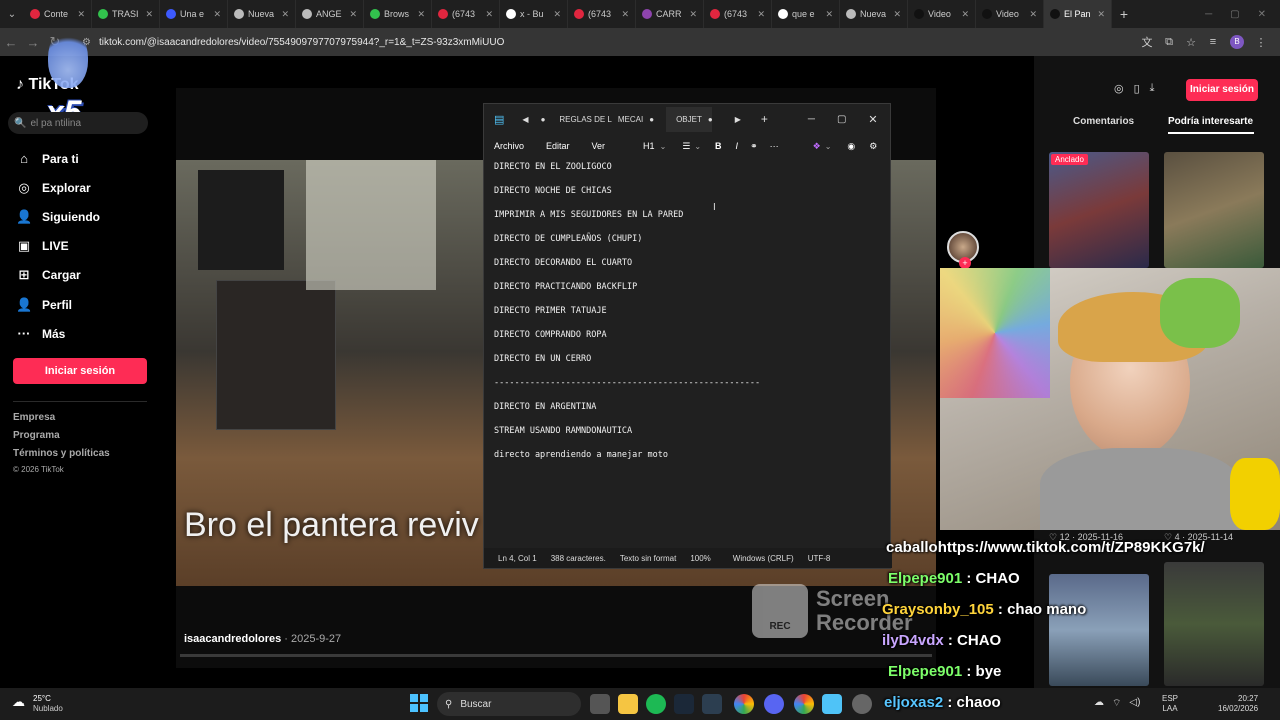  What do you see at coordinates (630, 119) in the screenshot?
I see `tab-mecai: MECAI` at bounding box center [630, 119].